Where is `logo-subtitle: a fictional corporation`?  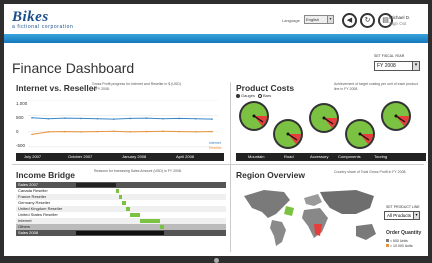
logo-subtitle: a fictional corporation is located at coordinates (43, 27).